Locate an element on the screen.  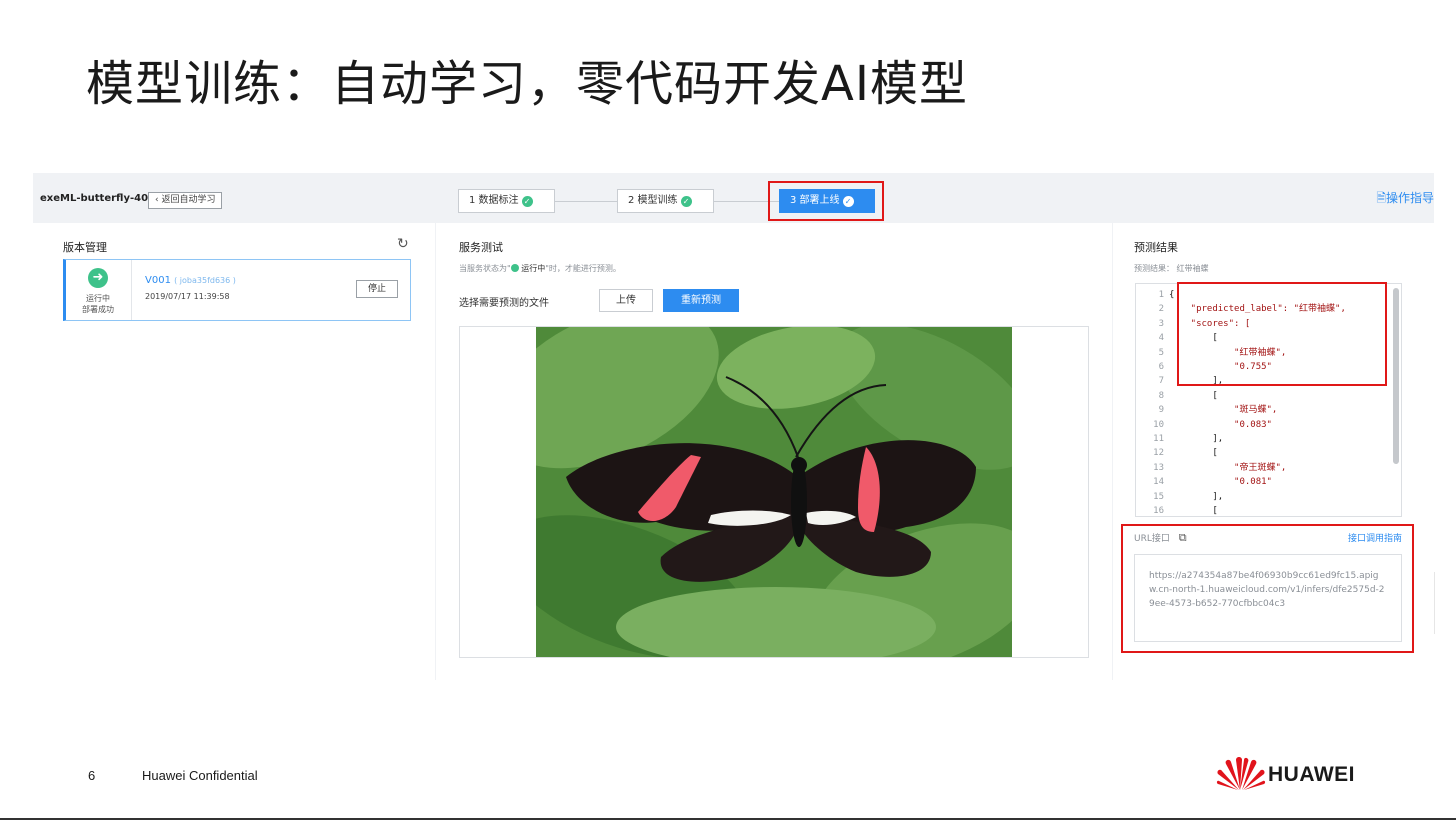
line-number: 11 is located at coordinates (1158, 439).